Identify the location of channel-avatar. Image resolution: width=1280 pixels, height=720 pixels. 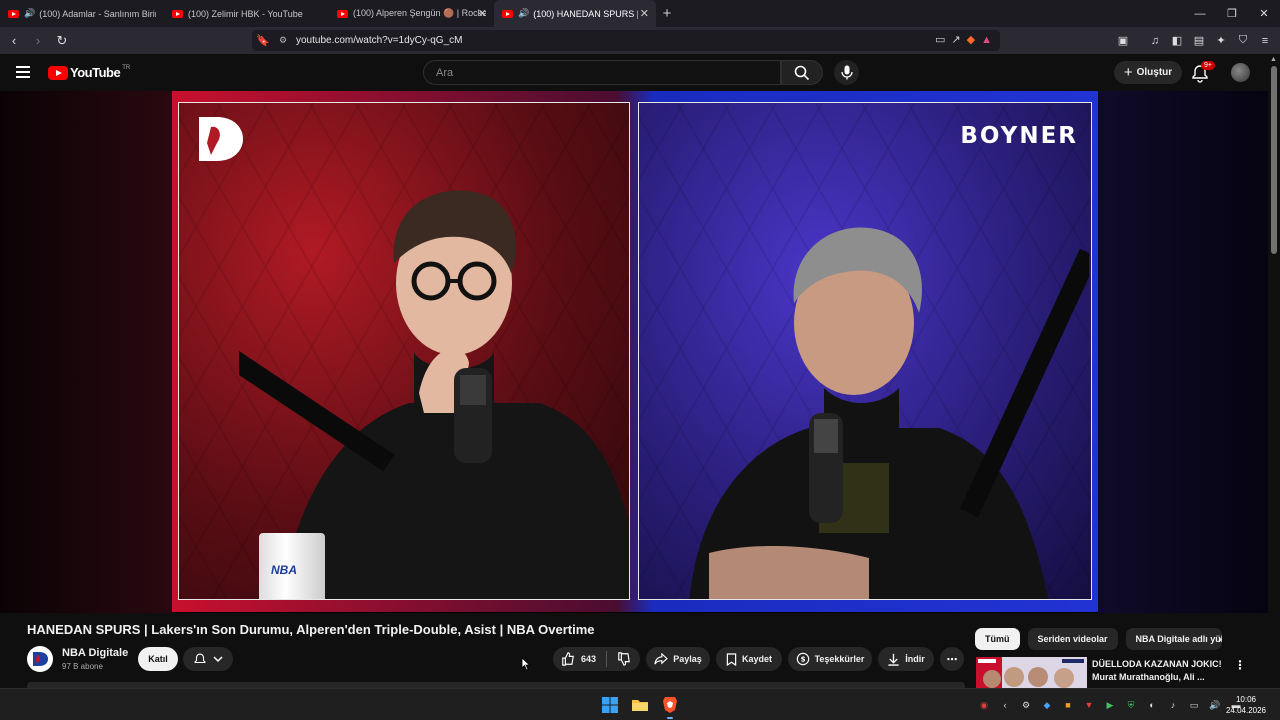
(40, 659).